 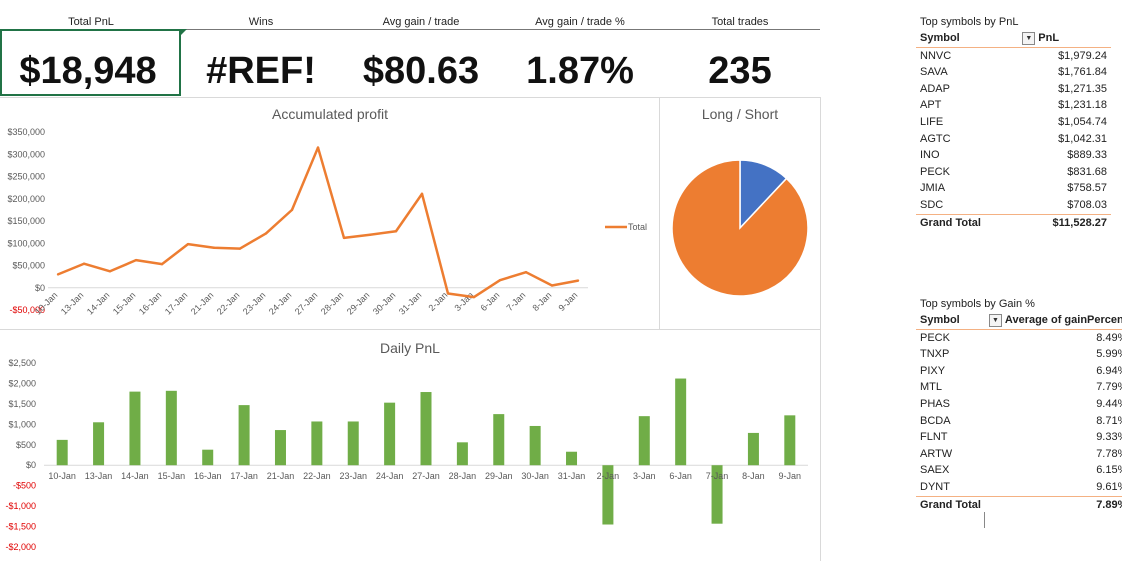 I want to click on x-tick-label: 29-Jan, so click(x=358, y=303).